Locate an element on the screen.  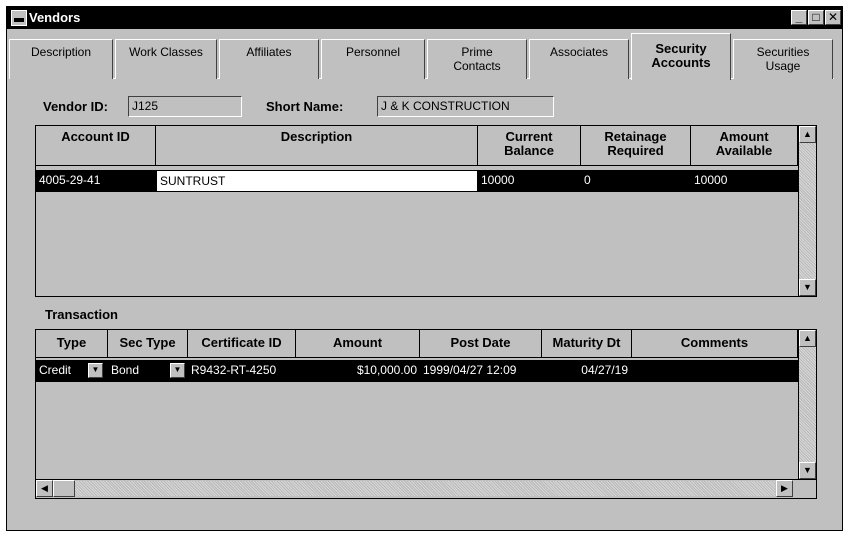
col-maturity-dt: Maturity Dt is located at coordinates (587, 344).